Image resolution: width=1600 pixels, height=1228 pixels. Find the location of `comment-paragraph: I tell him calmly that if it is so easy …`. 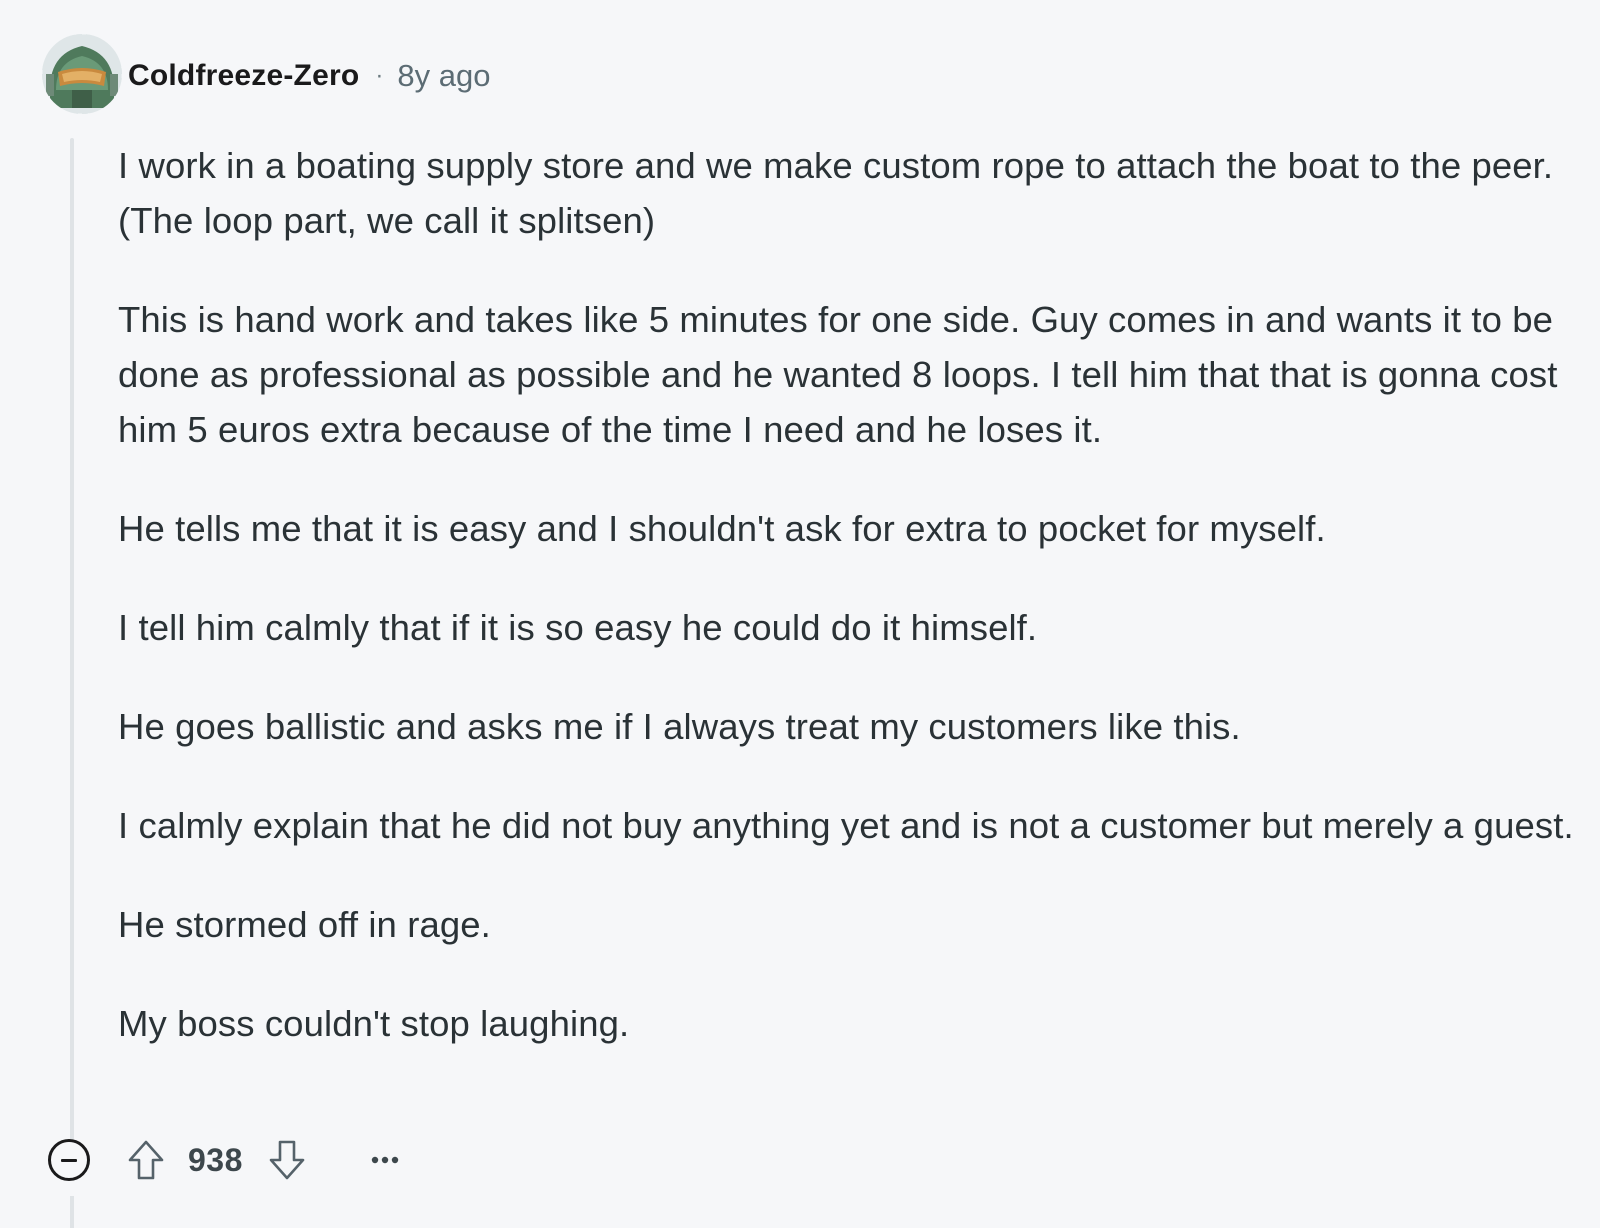

comment-paragraph: I tell him calmly that if it is so easy … is located at coordinates (578, 627).